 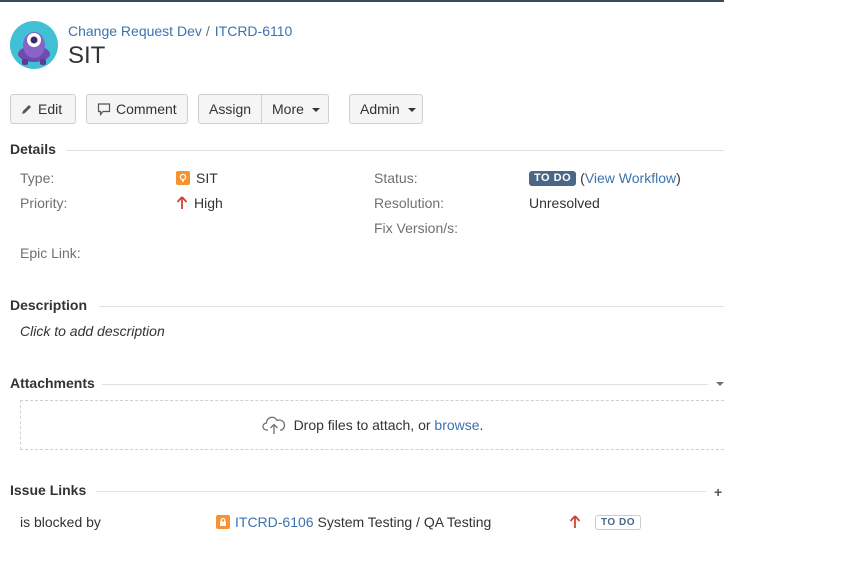 What do you see at coordinates (50, 253) in the screenshot?
I see `epic-link-label: Epic Link:` at bounding box center [50, 253].